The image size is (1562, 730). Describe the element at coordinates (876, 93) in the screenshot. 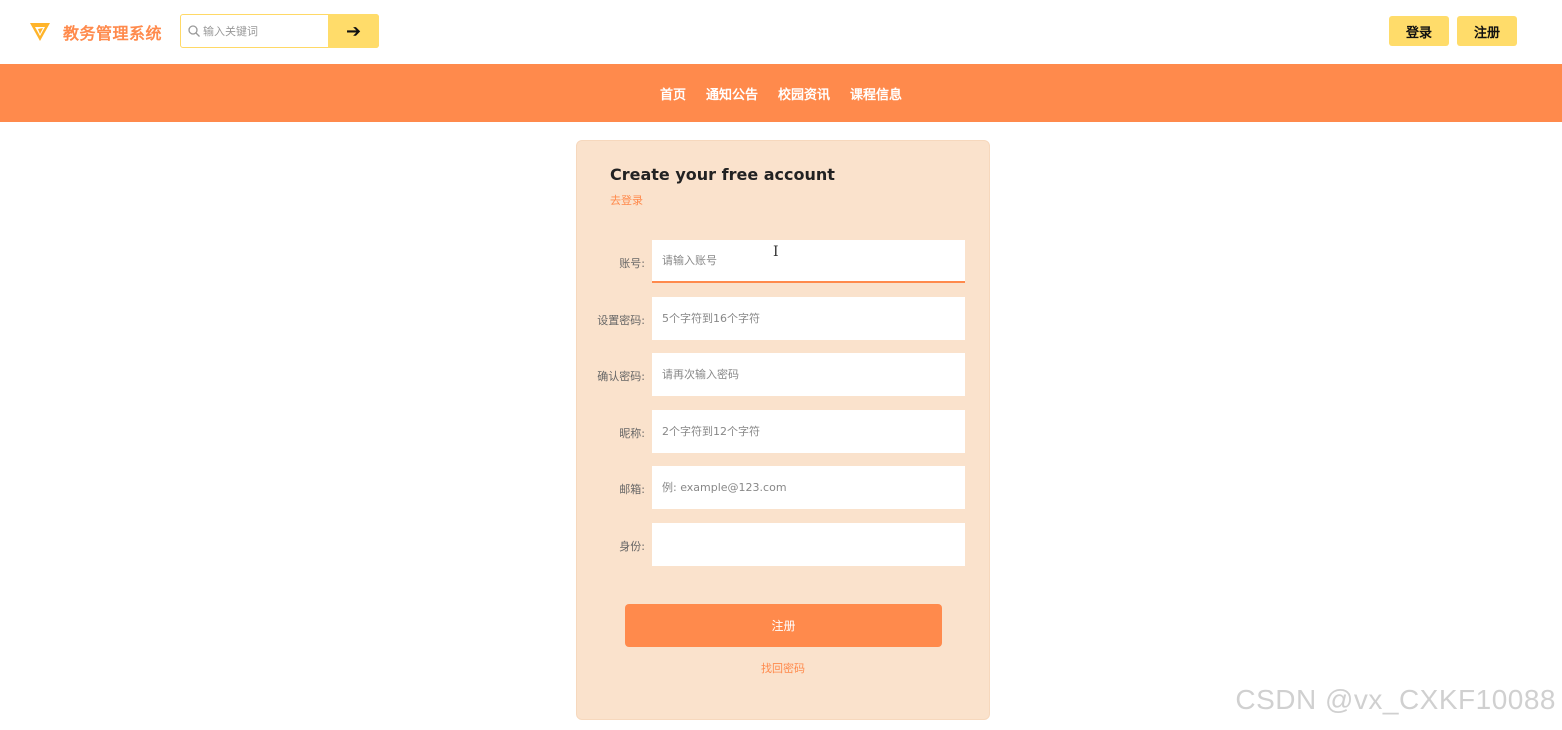

I see `nav-item-courses: 课程信息` at that location.